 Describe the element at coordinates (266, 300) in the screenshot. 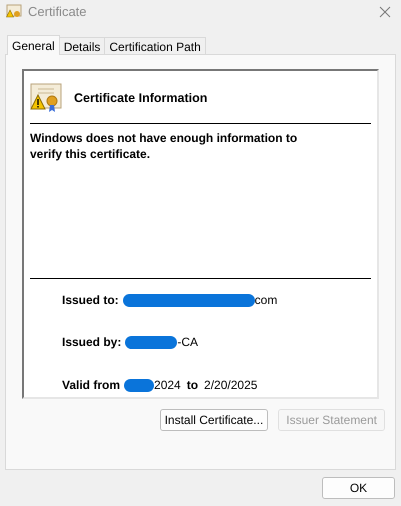

I see `field-value: com` at that location.